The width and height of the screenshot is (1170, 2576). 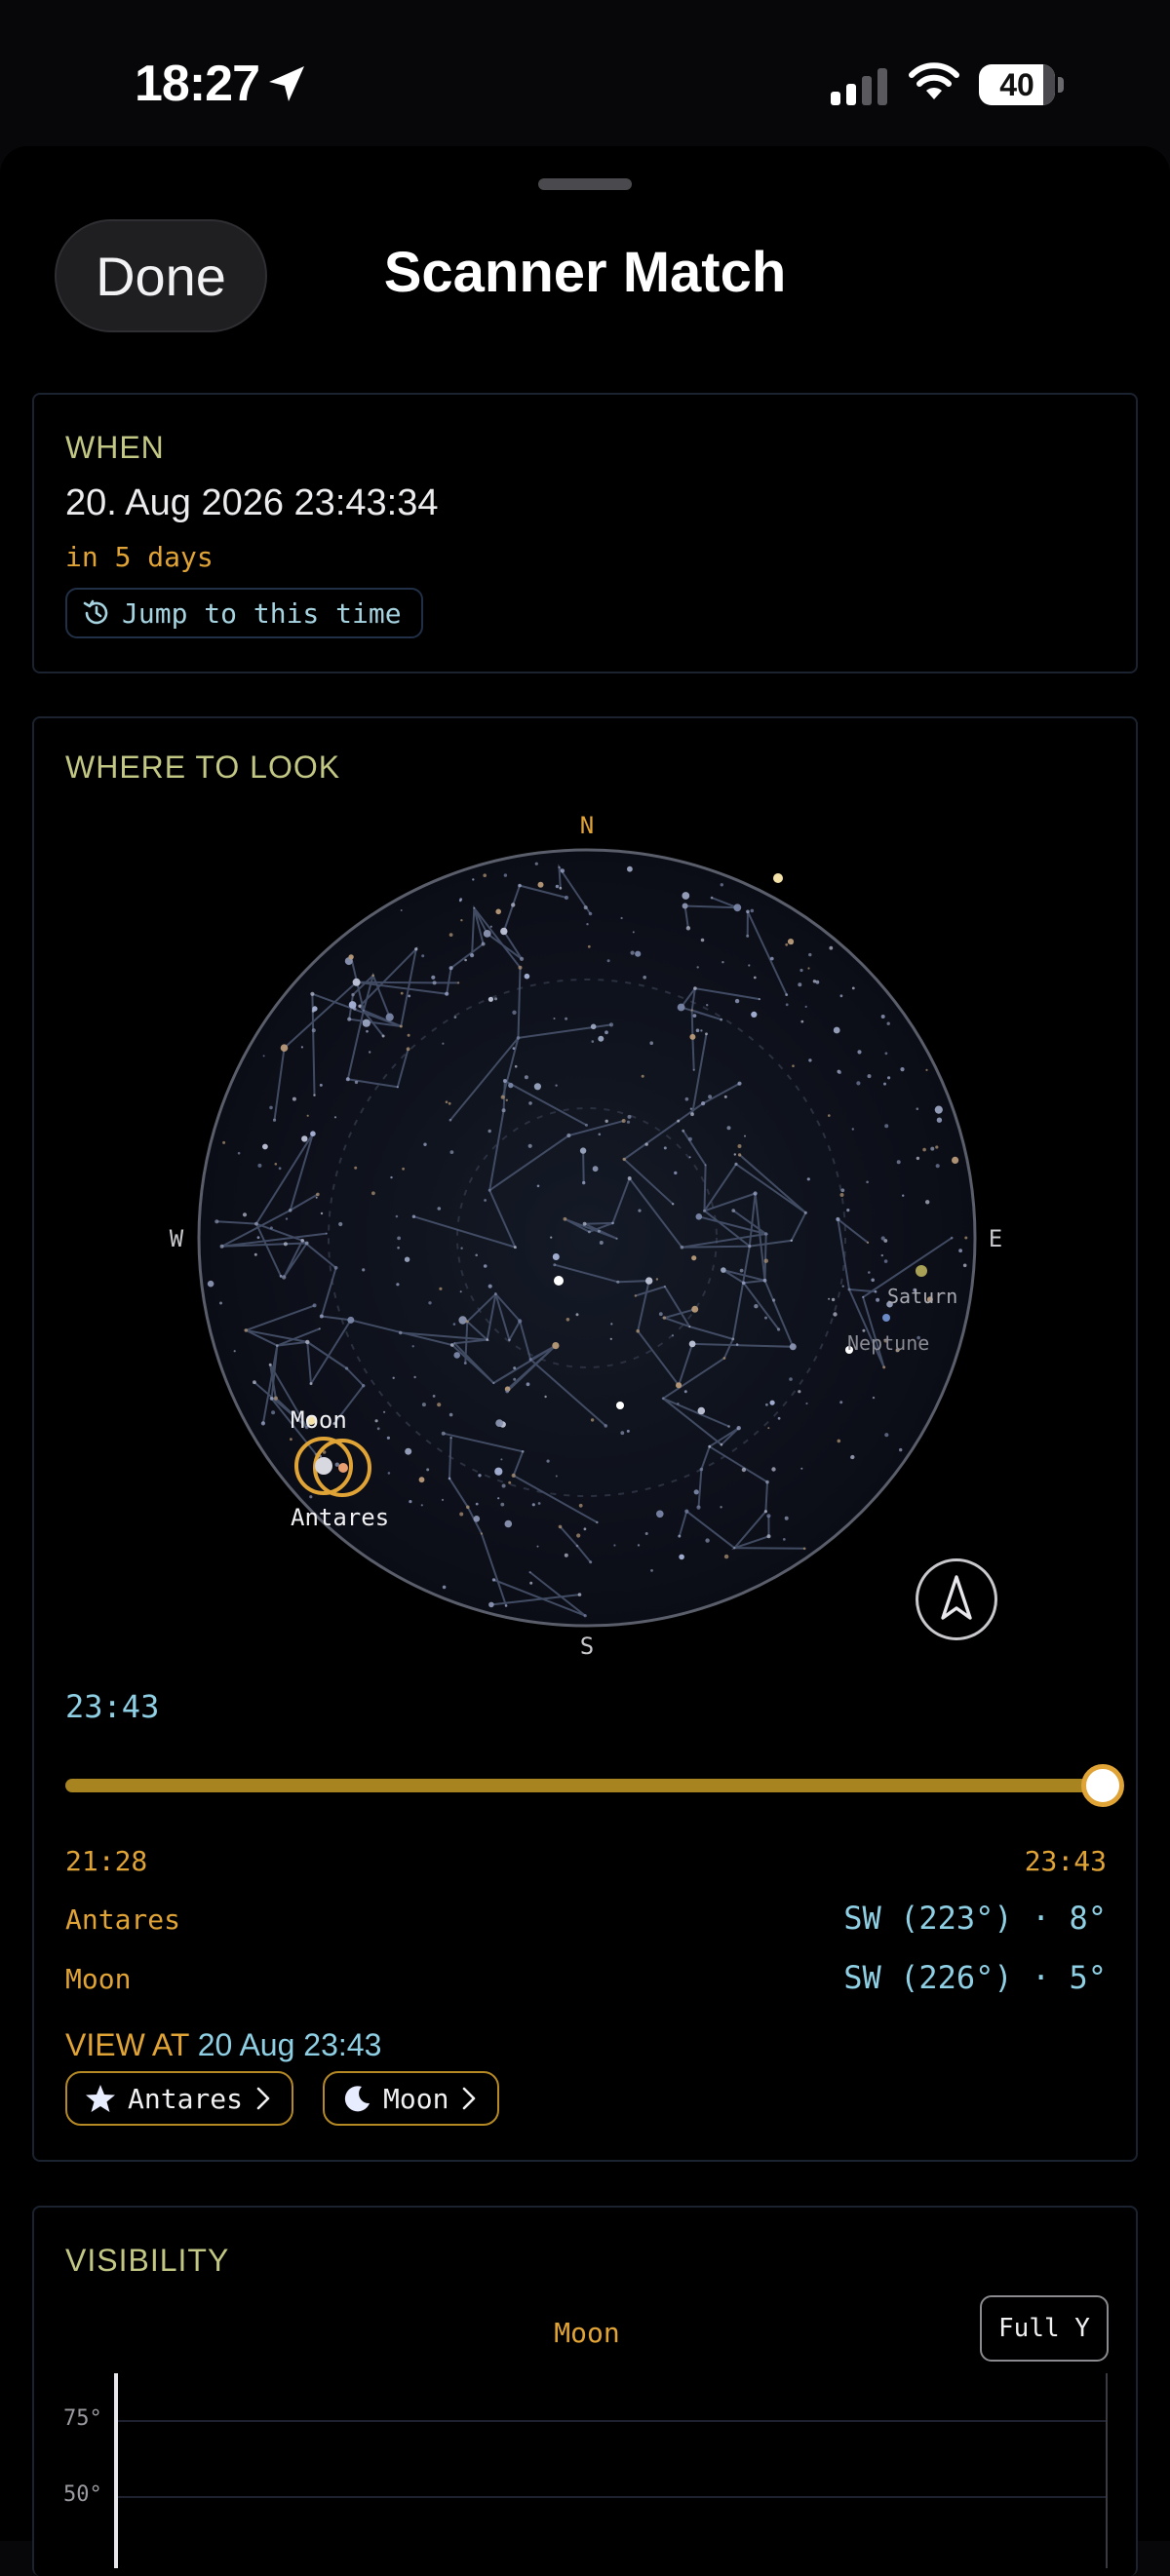 I want to click on visibility-title: VISIBILITY, so click(x=147, y=2260).